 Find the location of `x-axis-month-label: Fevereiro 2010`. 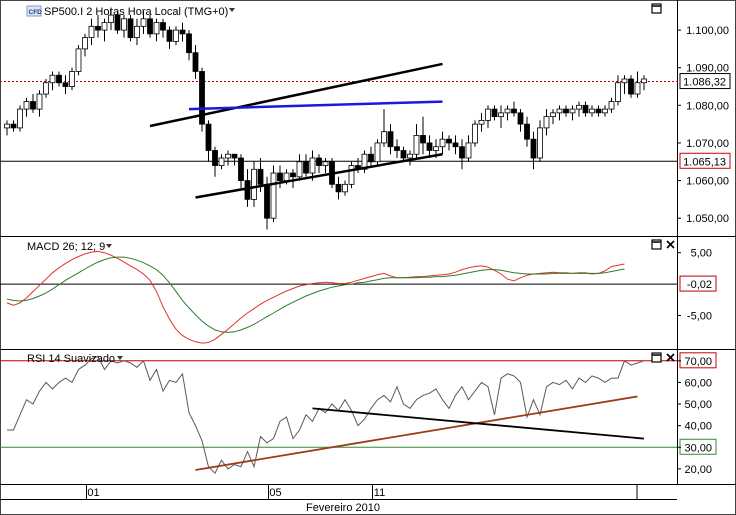

x-axis-month-label: Fevereiro 2010 is located at coordinates (343, 508).